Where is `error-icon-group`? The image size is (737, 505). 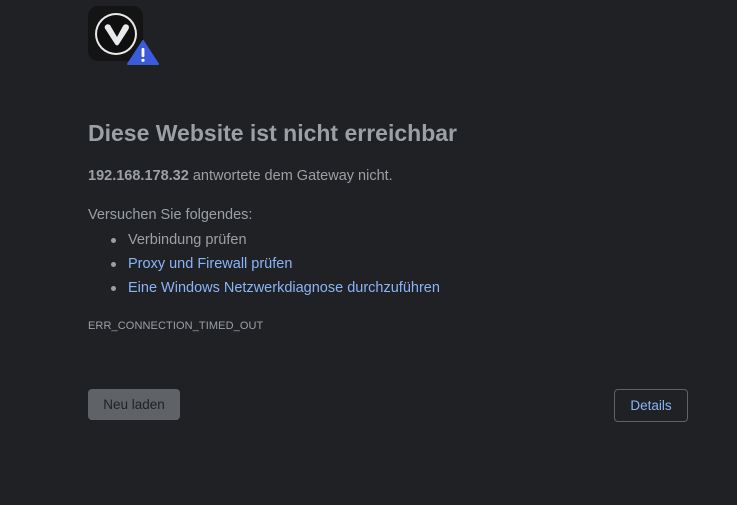 error-icon-group is located at coordinates (124, 36).